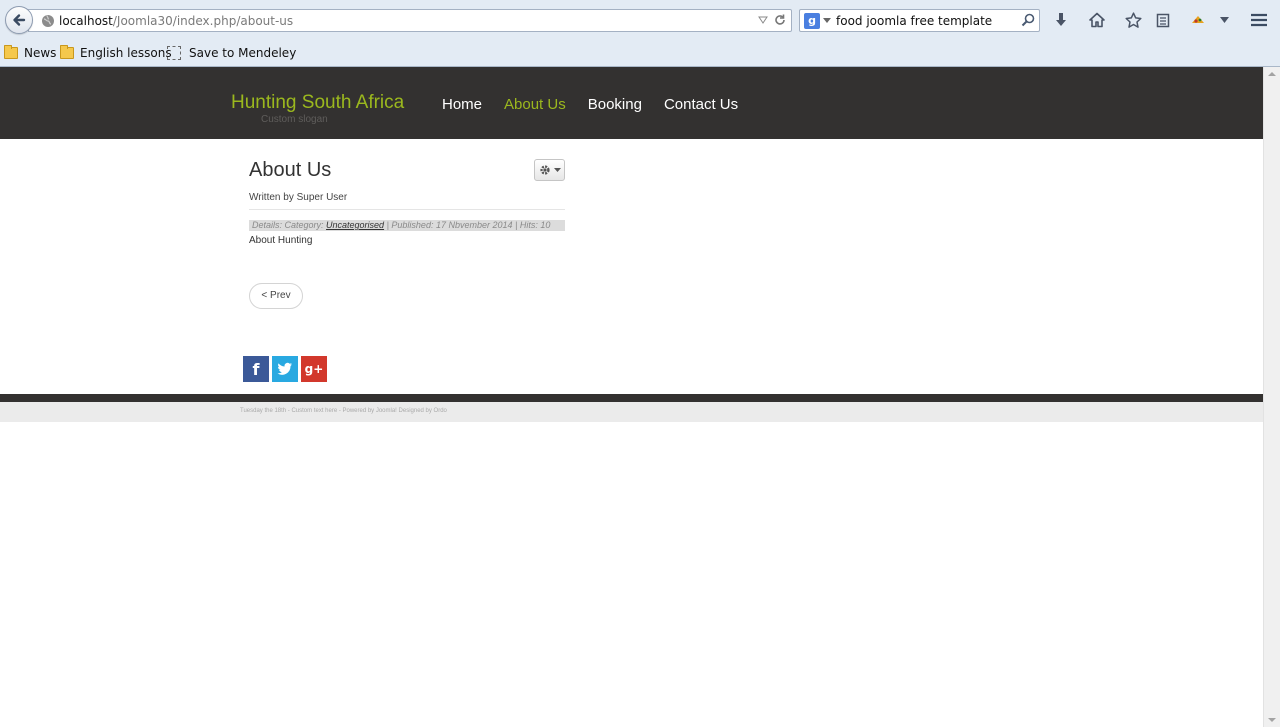 This screenshot has width=1280, height=727. I want to click on clipboard-icon, so click(1163, 20).